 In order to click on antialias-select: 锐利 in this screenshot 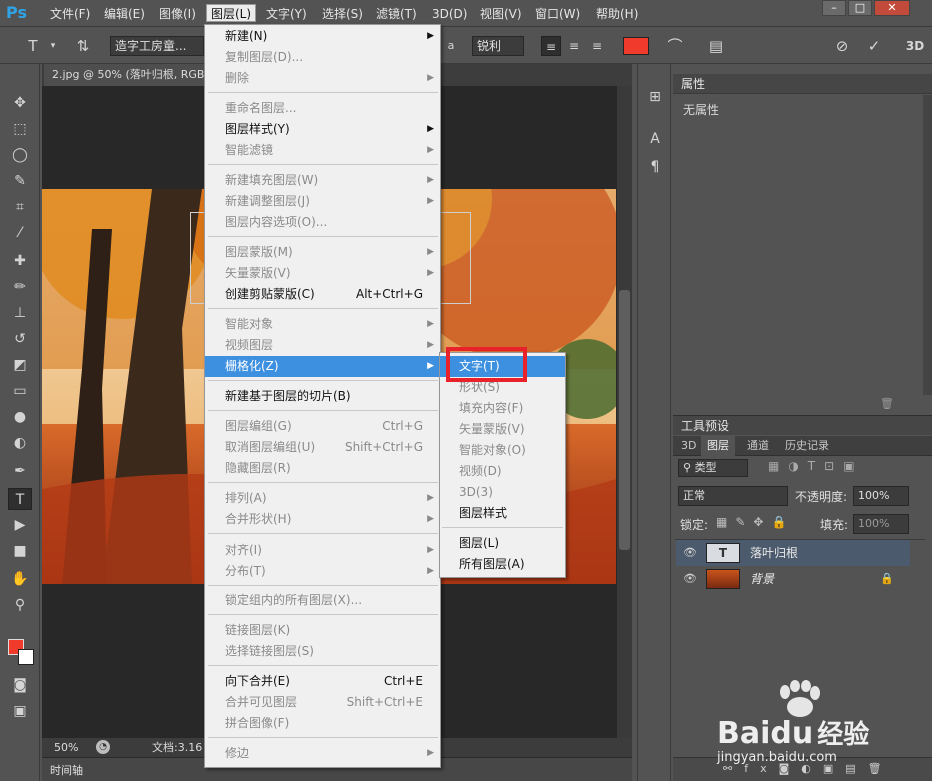, I will do `click(498, 46)`.